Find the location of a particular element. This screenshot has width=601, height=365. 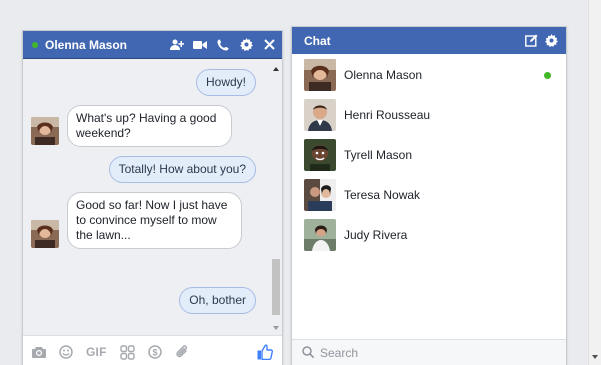

chat-search-input is located at coordinates (420, 353).